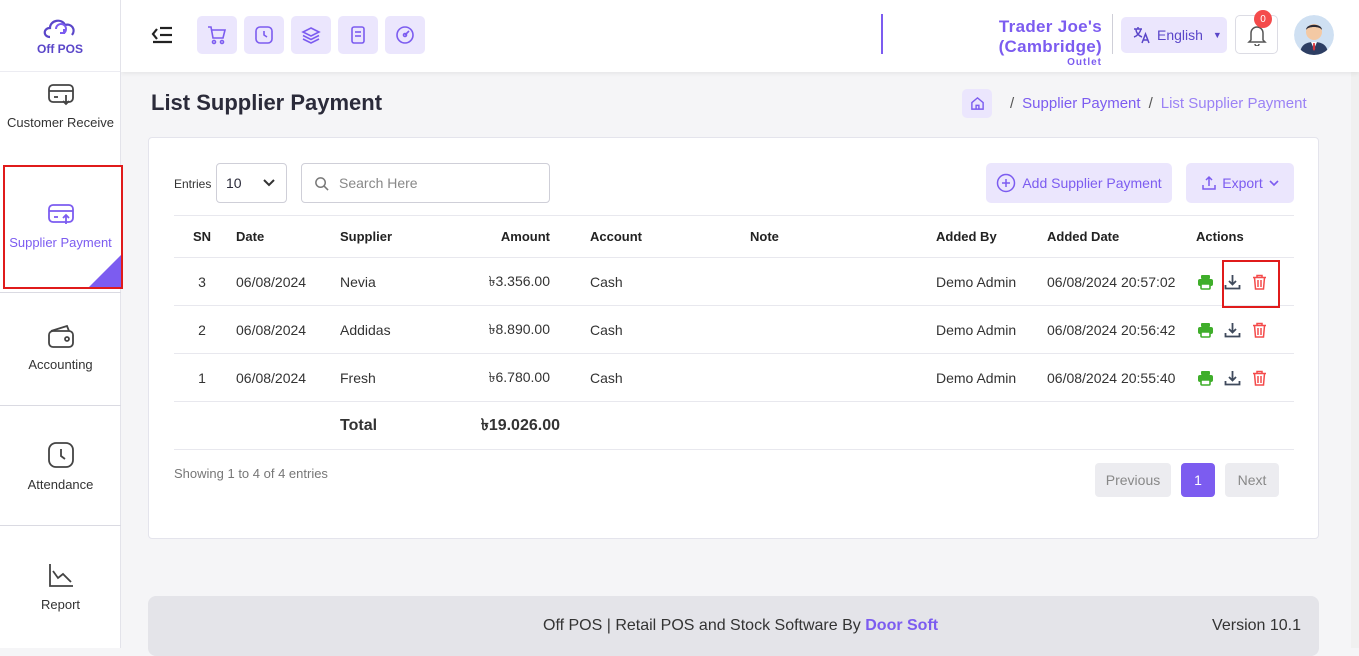  Describe the element at coordinates (60, 106) in the screenshot. I see `sidebar-item-customer-receive: Customer Receive` at that location.